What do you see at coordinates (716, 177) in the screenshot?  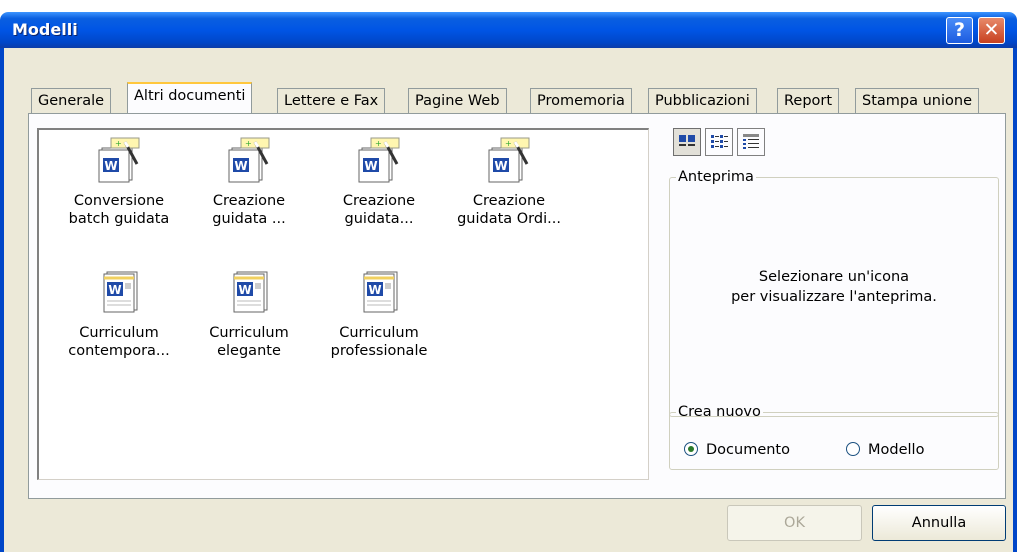 I see `preview-legend: Anteprima` at bounding box center [716, 177].